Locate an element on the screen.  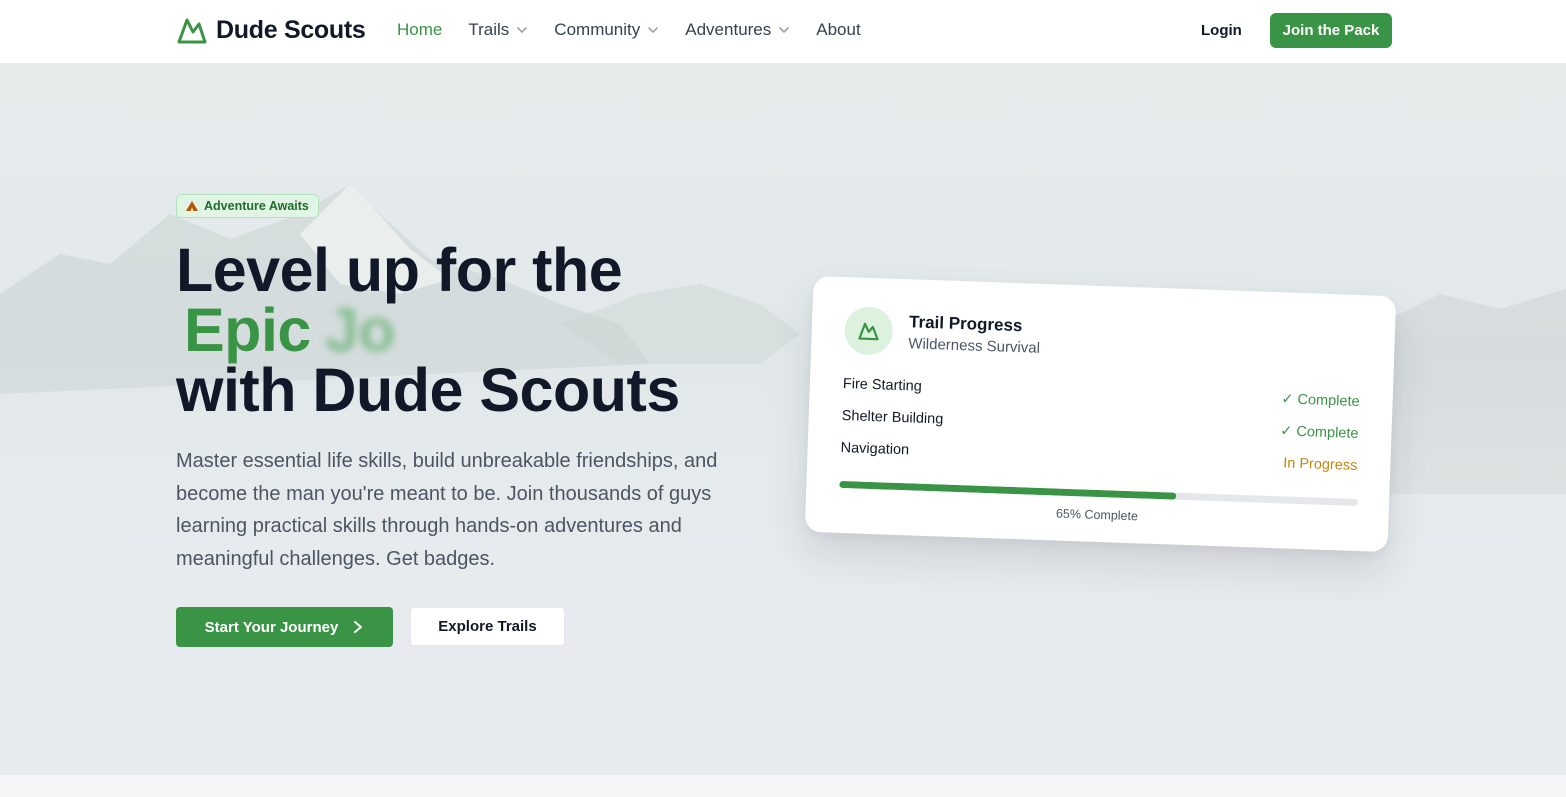
mountain-icon is located at coordinates (868, 331).